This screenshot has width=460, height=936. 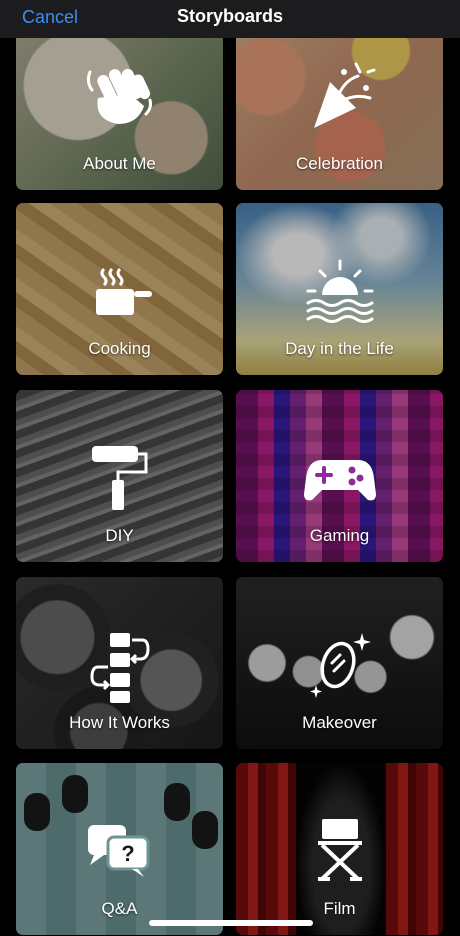 I want to click on mirror-sparkle-icon, so click(x=340, y=667).